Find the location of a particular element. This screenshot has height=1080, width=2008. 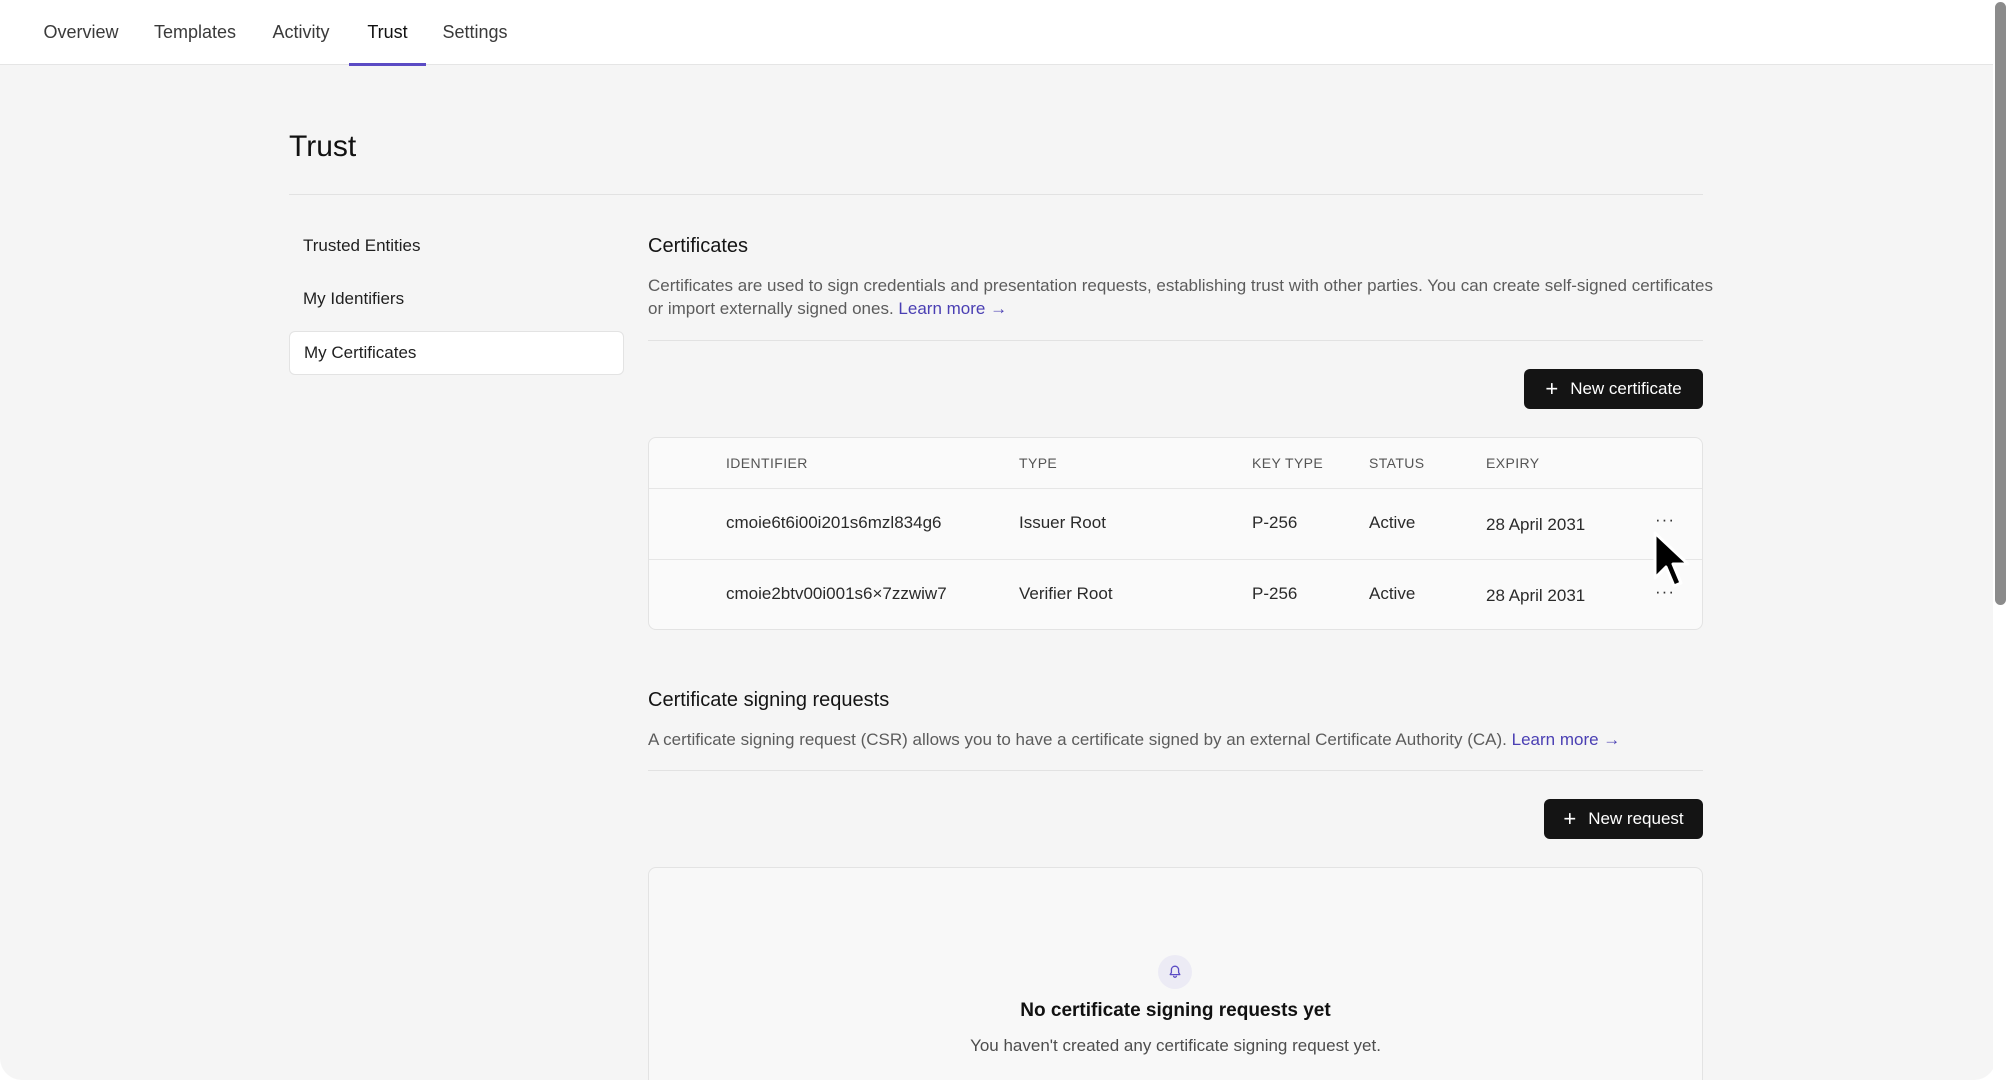

column-header-expiry: EXPIRY is located at coordinates (1513, 463).